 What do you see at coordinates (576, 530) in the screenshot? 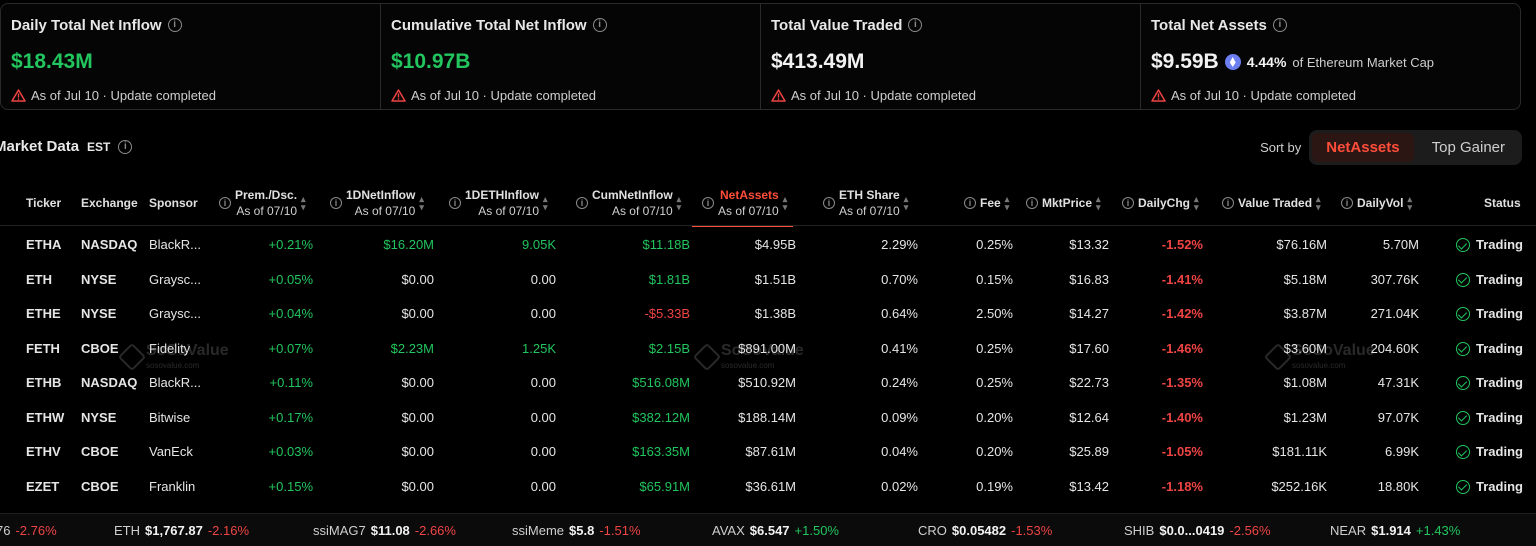
I see `ticker-item: ssiMeme $5.8 -1.51%` at bounding box center [576, 530].